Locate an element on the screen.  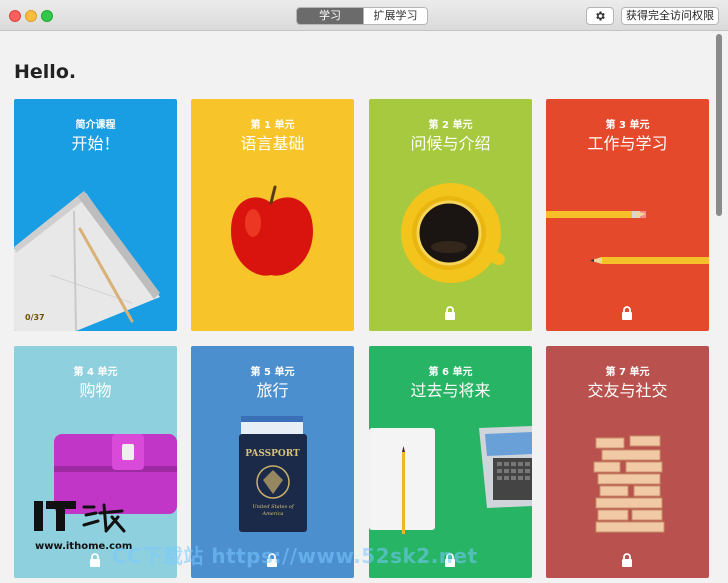
tab-learn: 学习 is located at coordinates (330, 16).